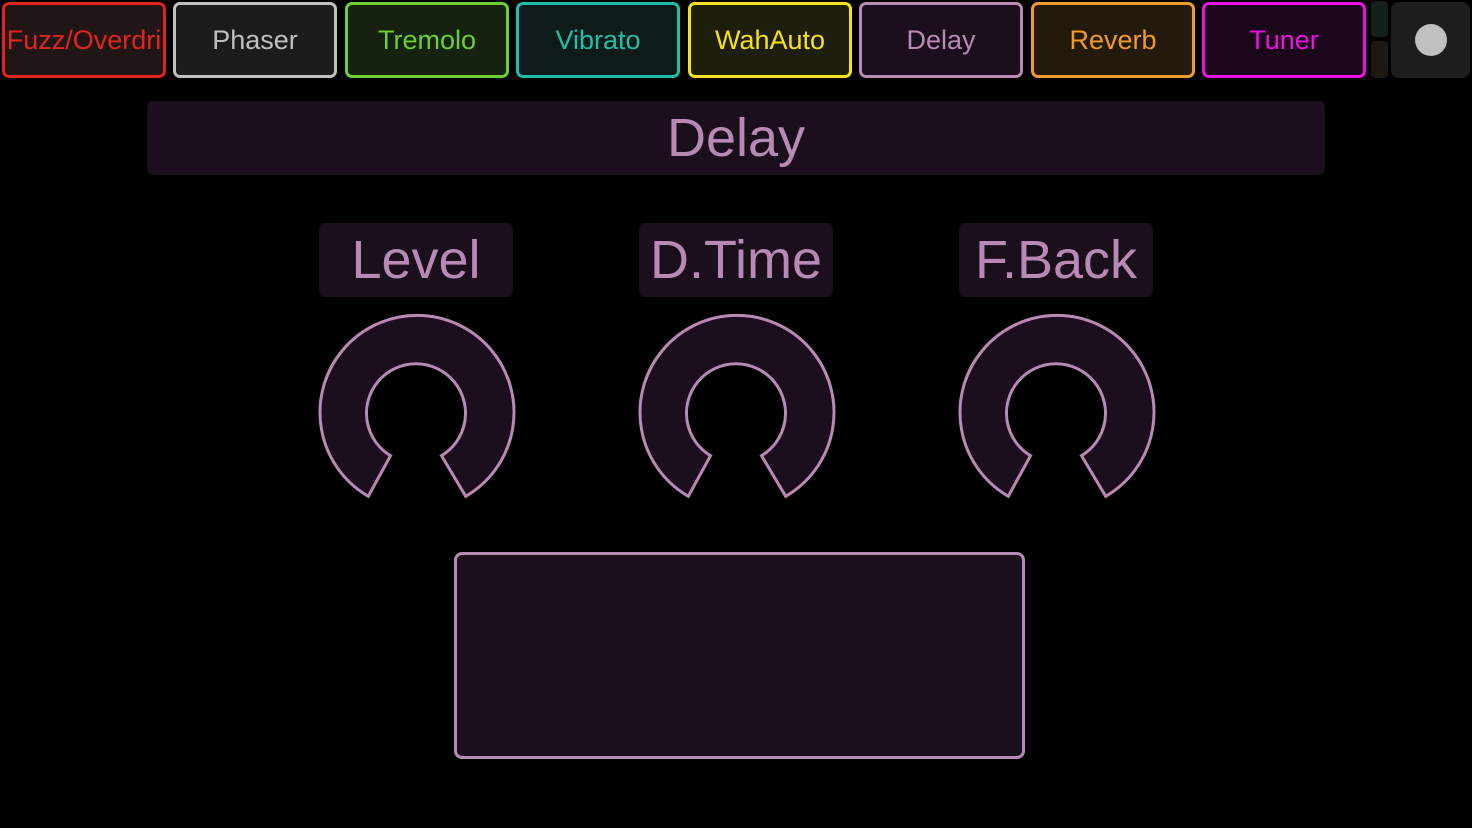  I want to click on tab-wahauto: WahAuto, so click(770, 40).